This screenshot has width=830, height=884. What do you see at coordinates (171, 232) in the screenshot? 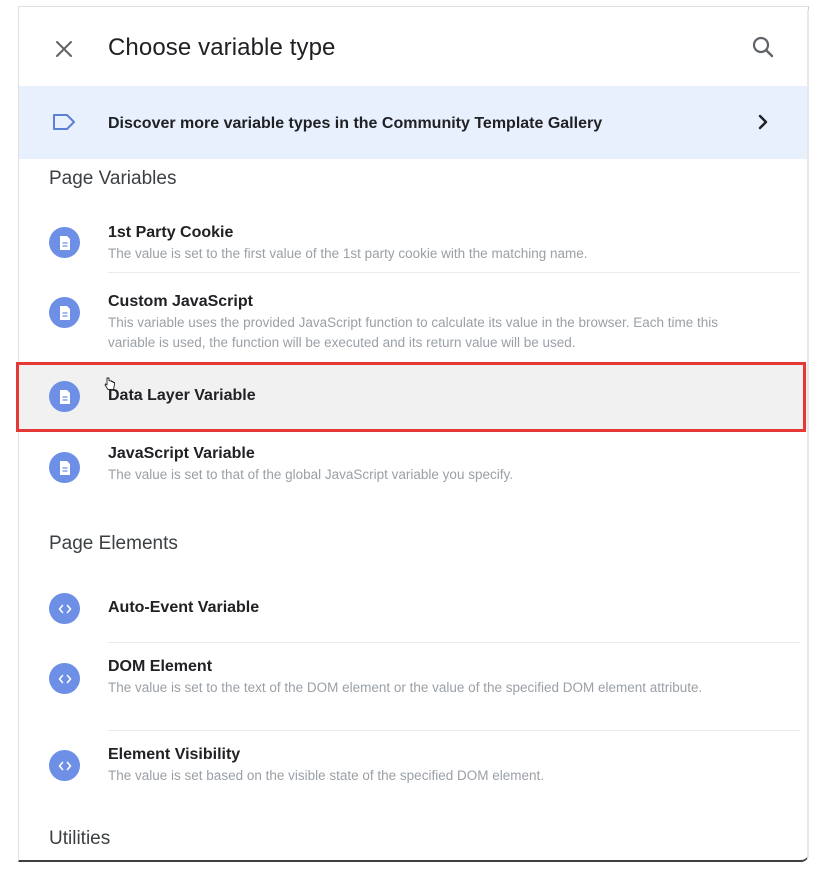
I see `item-title: 1st Party Cookie` at bounding box center [171, 232].